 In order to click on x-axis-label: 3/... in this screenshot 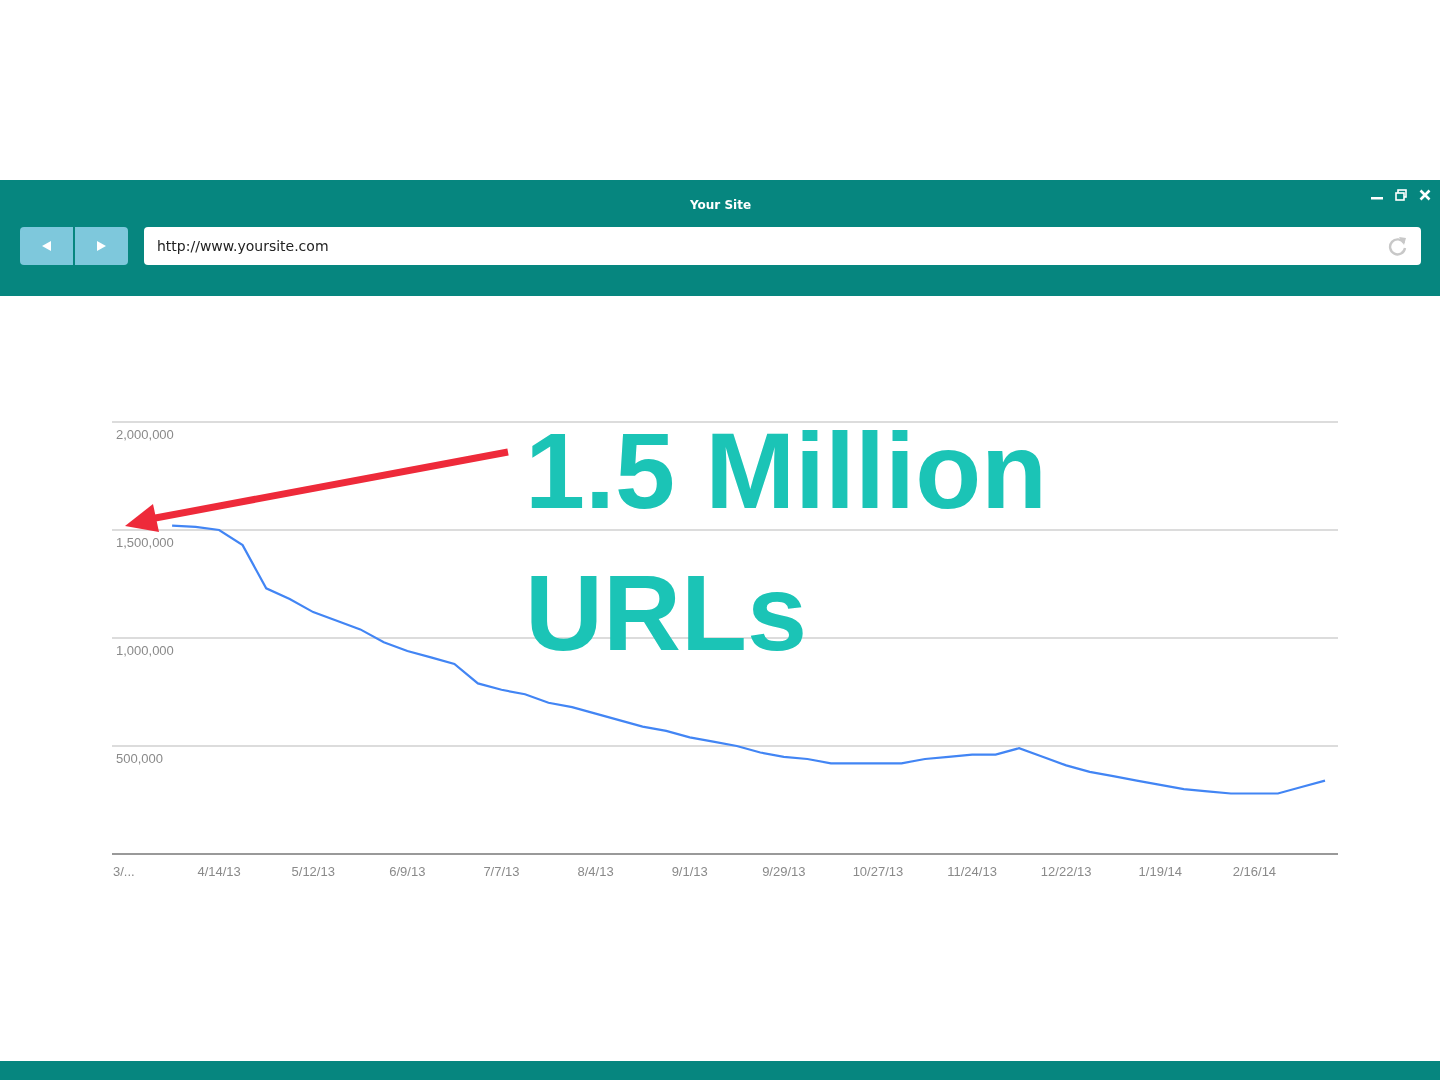, I will do `click(124, 871)`.